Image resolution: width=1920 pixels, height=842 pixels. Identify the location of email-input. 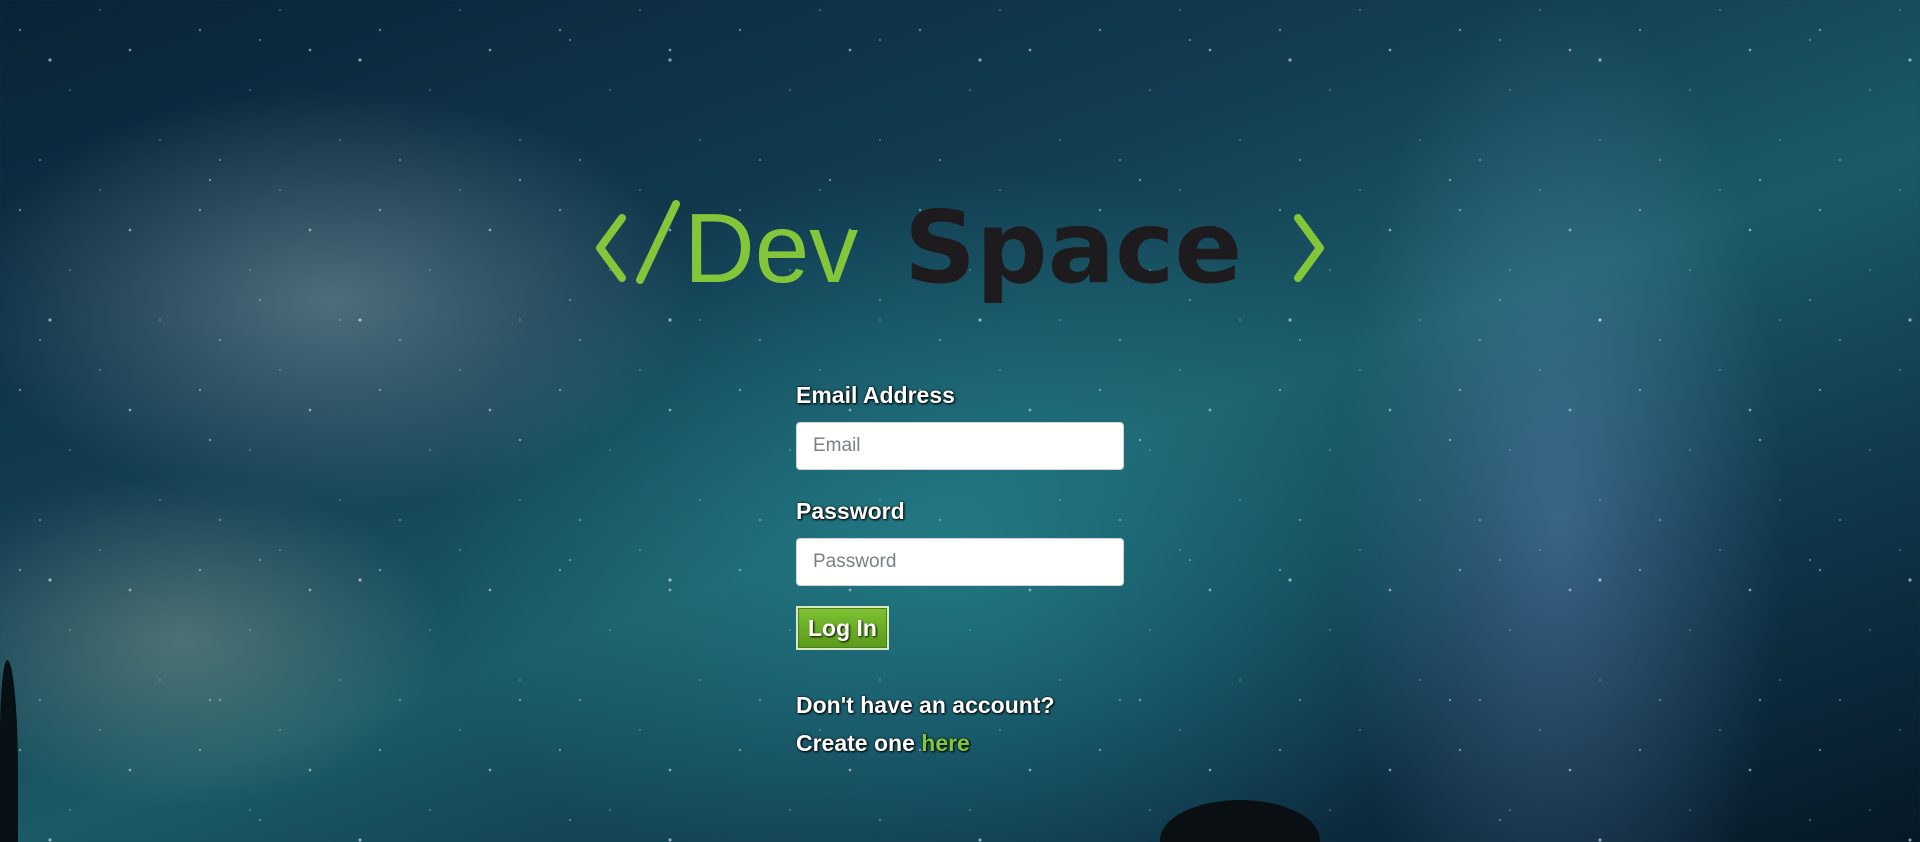
(960, 446).